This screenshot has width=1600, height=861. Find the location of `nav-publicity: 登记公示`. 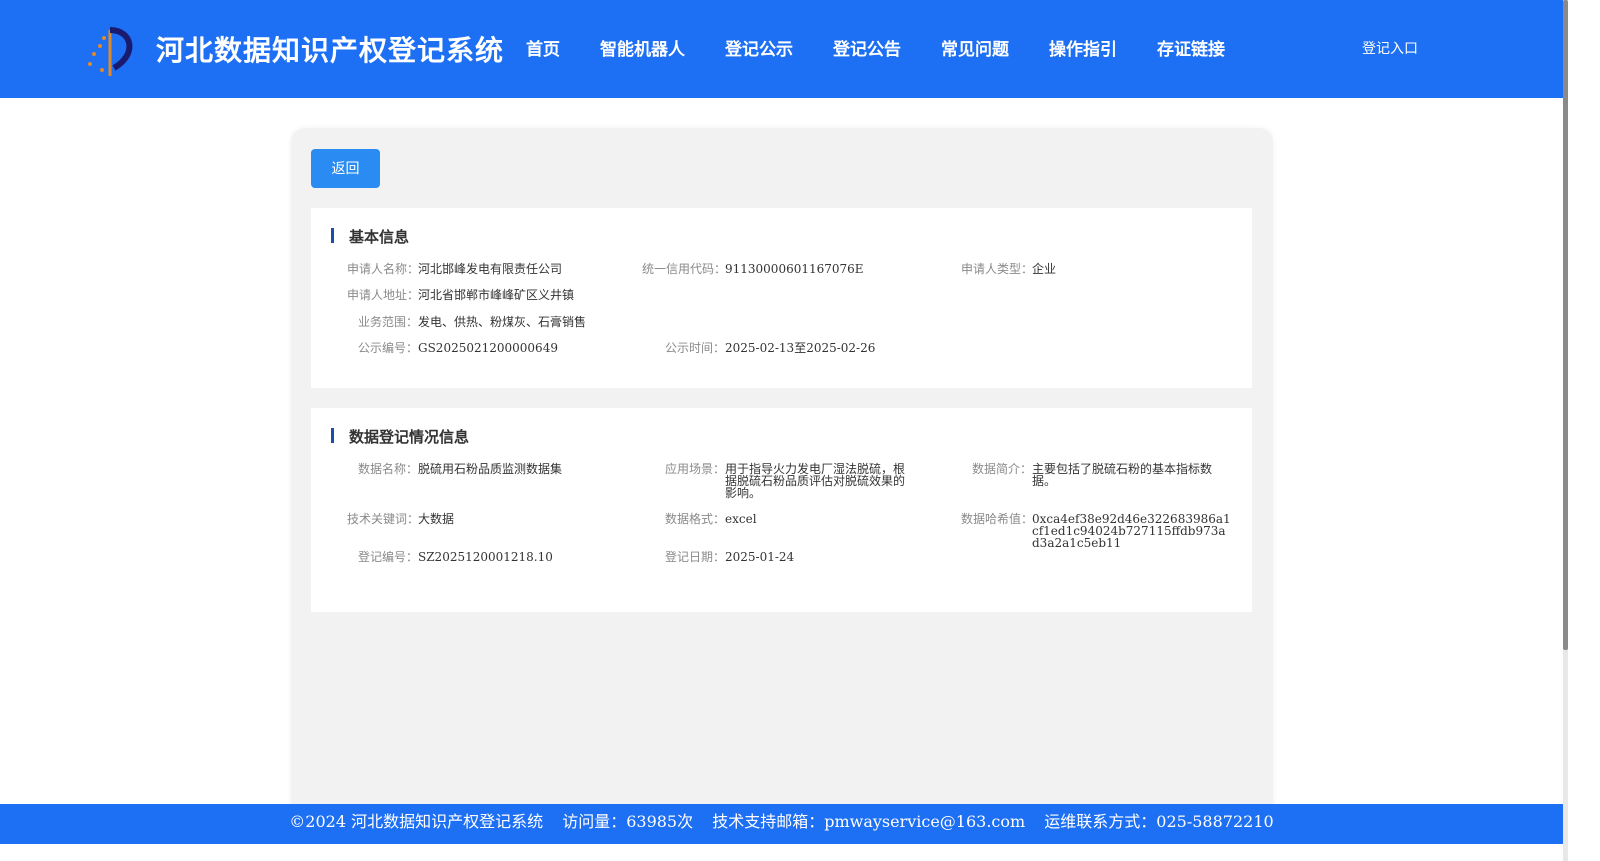

nav-publicity: 登记公示 is located at coordinates (759, 47).